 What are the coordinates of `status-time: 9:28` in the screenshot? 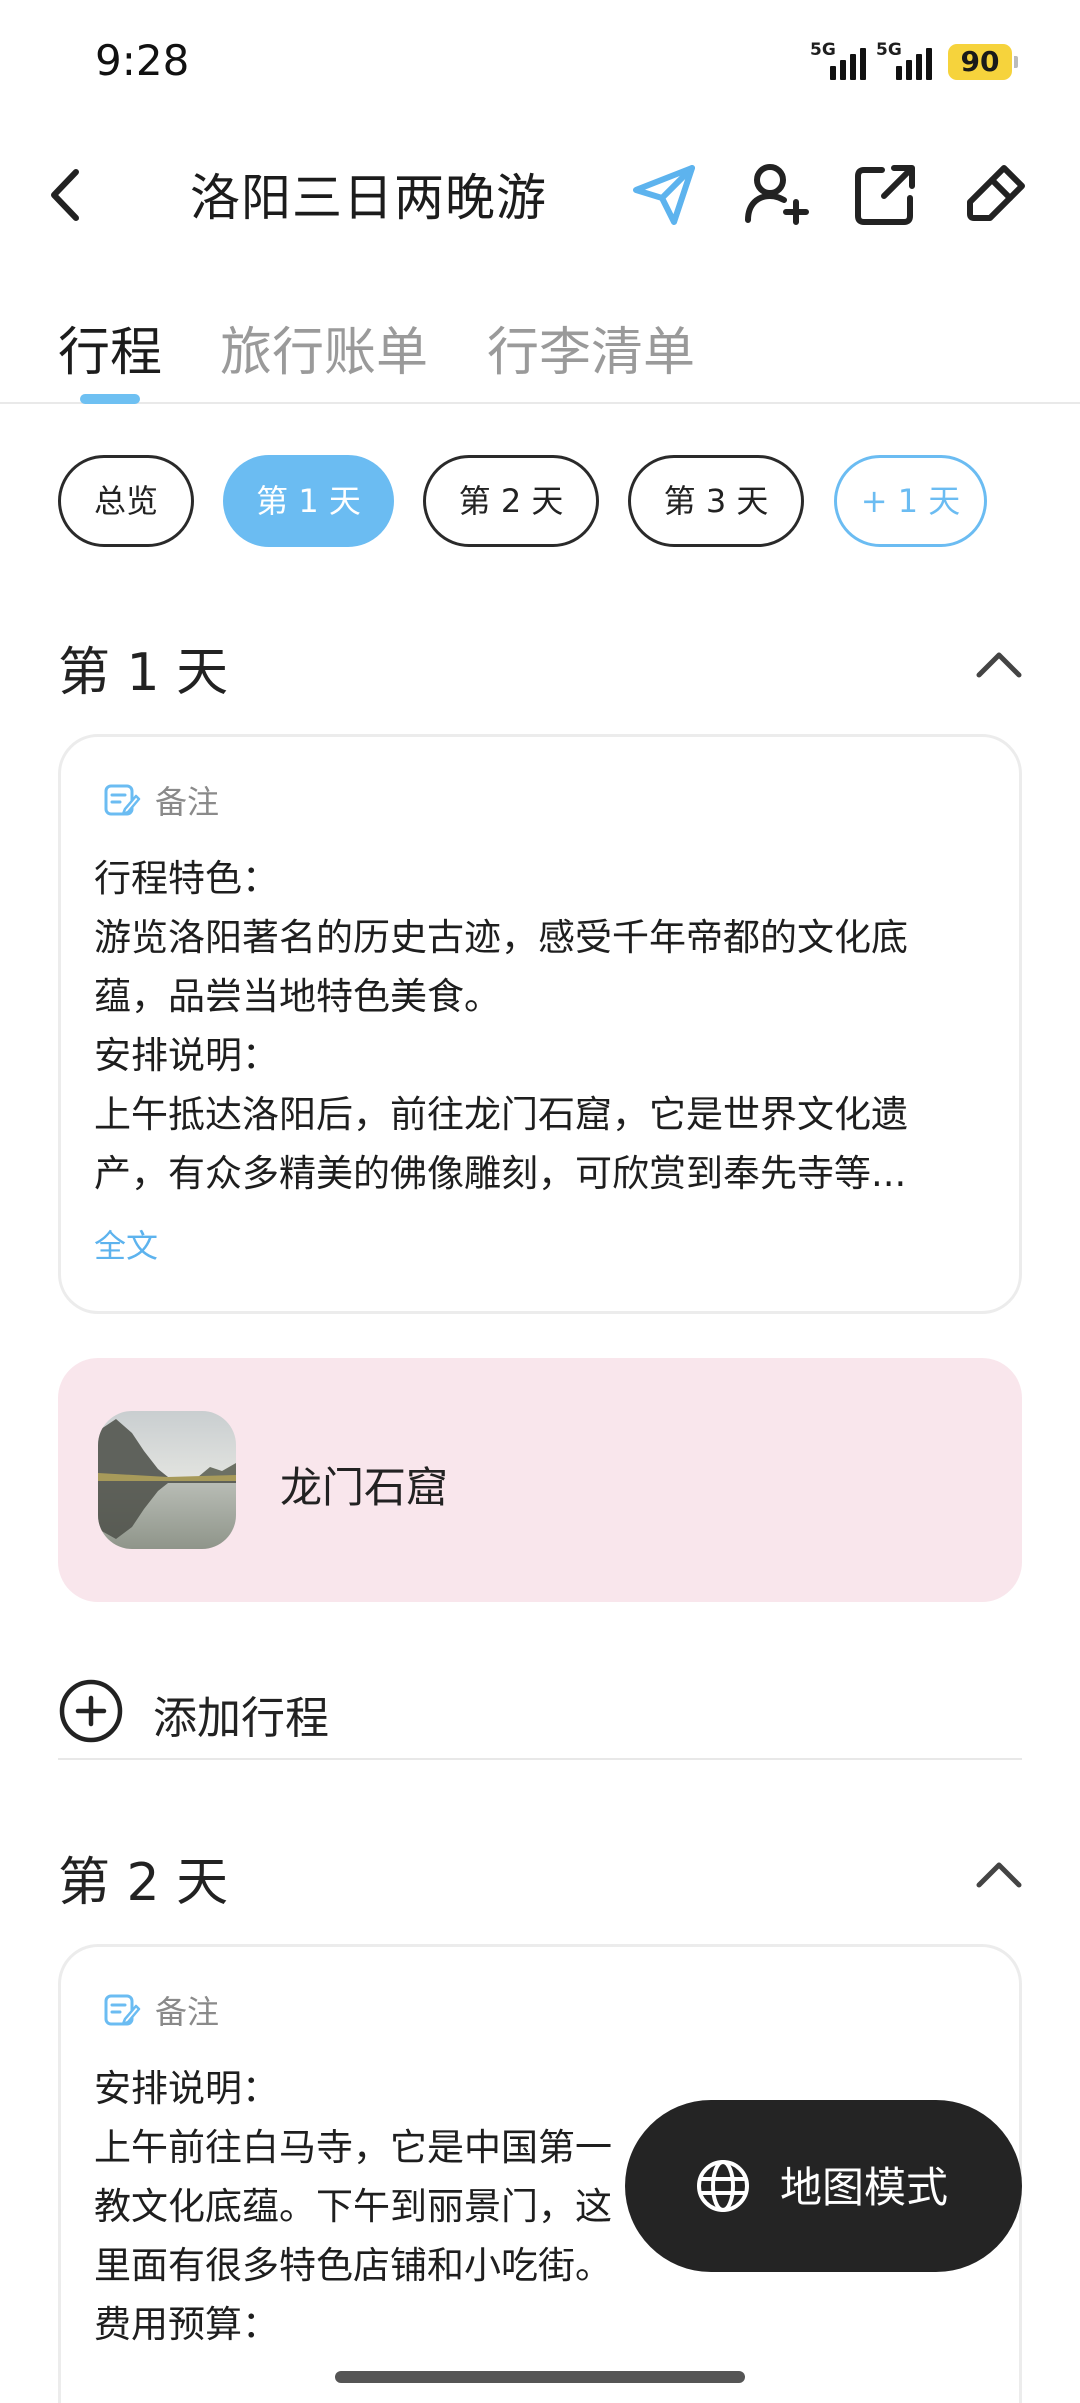 It's located at (142, 60).